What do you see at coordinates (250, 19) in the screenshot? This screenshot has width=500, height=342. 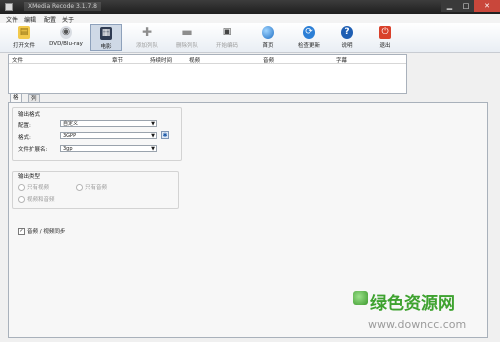 I see `menu-bar: 文件 编辑 配置 关于` at bounding box center [250, 19].